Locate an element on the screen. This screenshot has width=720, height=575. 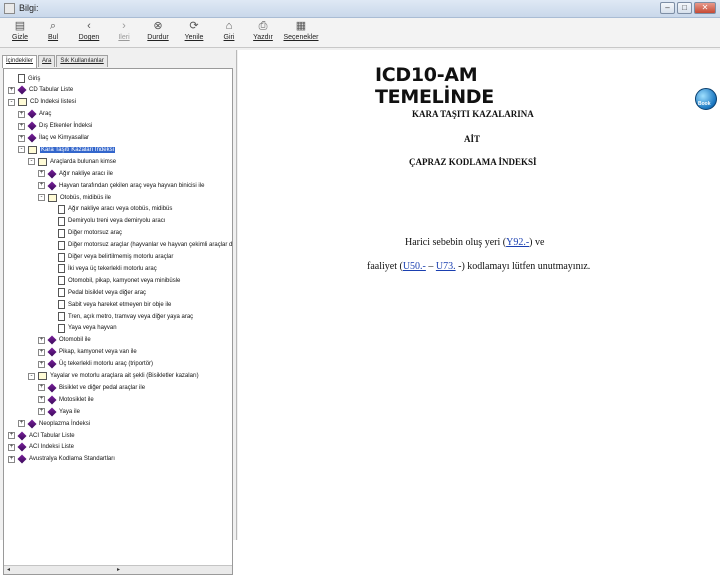
tree-item: Diğer veya belirtilmemiş motorlu araçlar is located at coordinates (110, 257).